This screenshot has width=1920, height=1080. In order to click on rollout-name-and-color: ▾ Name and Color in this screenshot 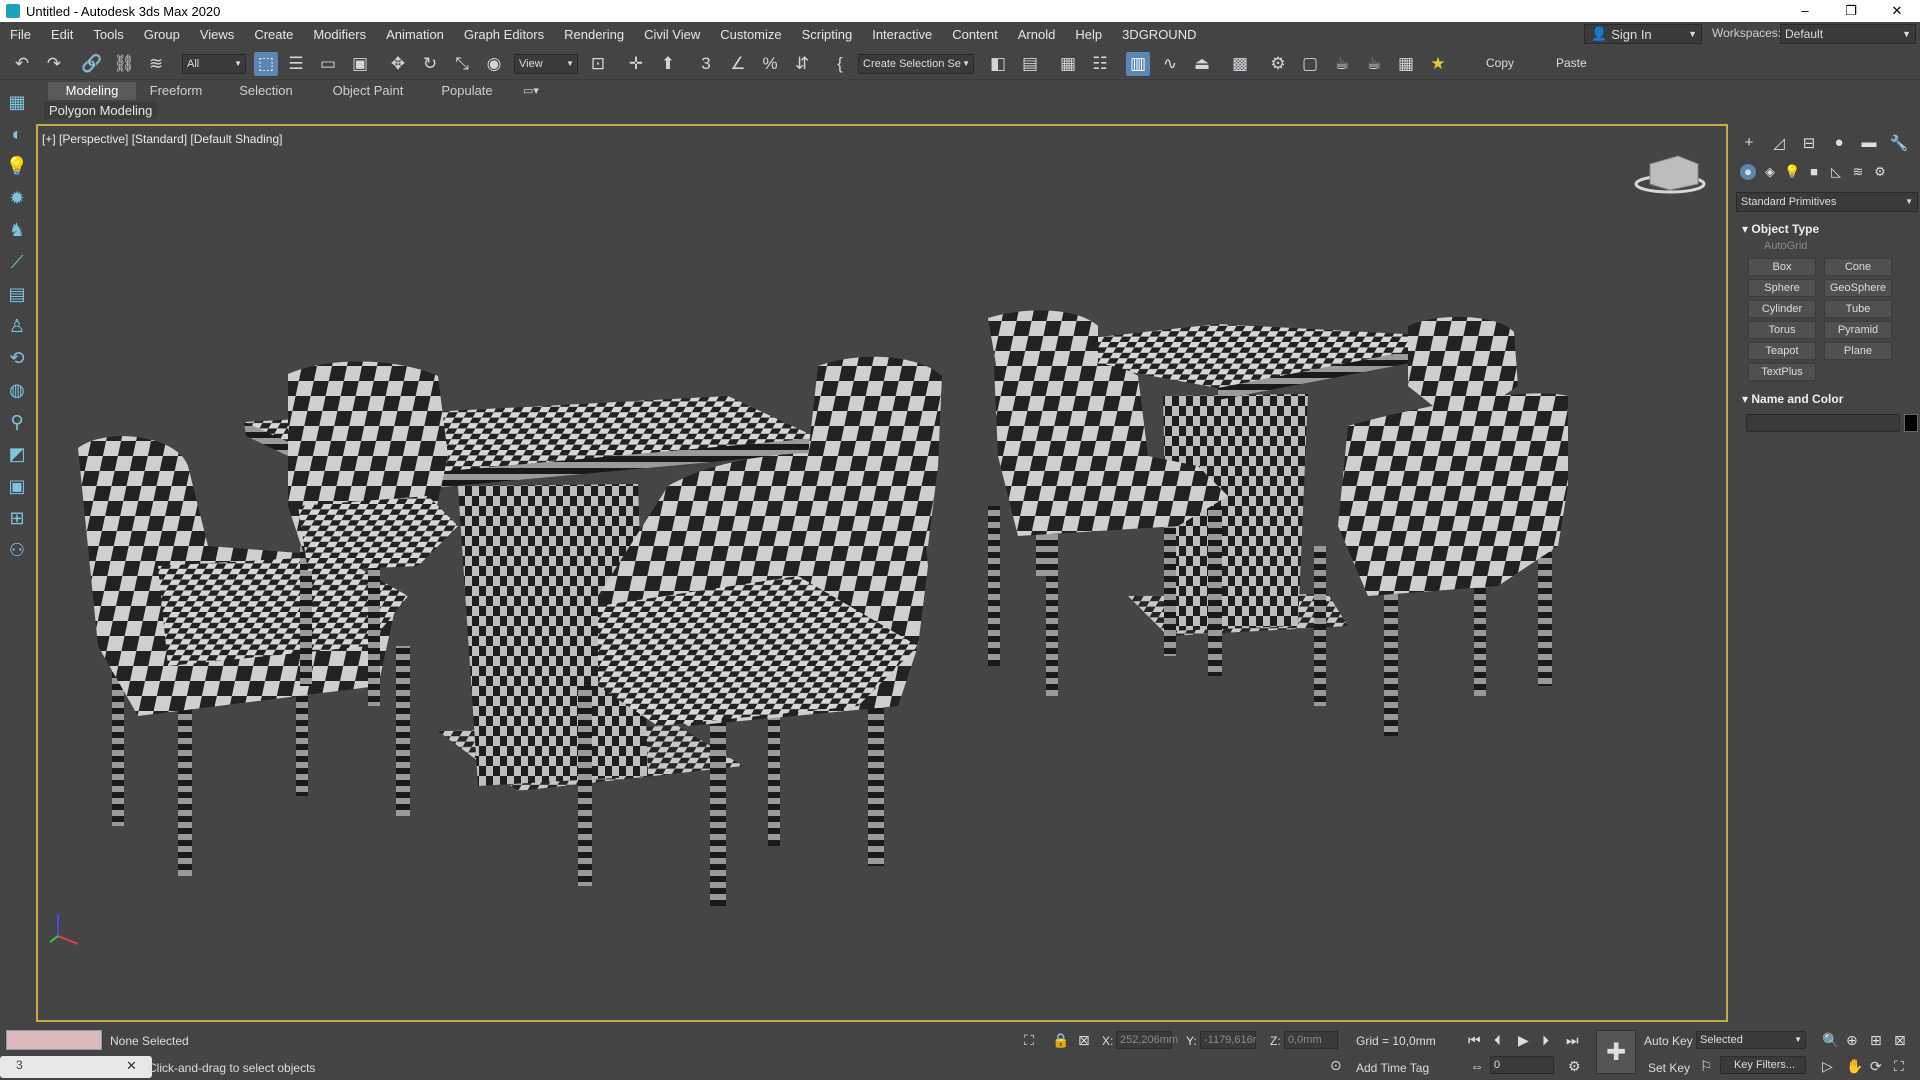, I will do `click(1792, 399)`.